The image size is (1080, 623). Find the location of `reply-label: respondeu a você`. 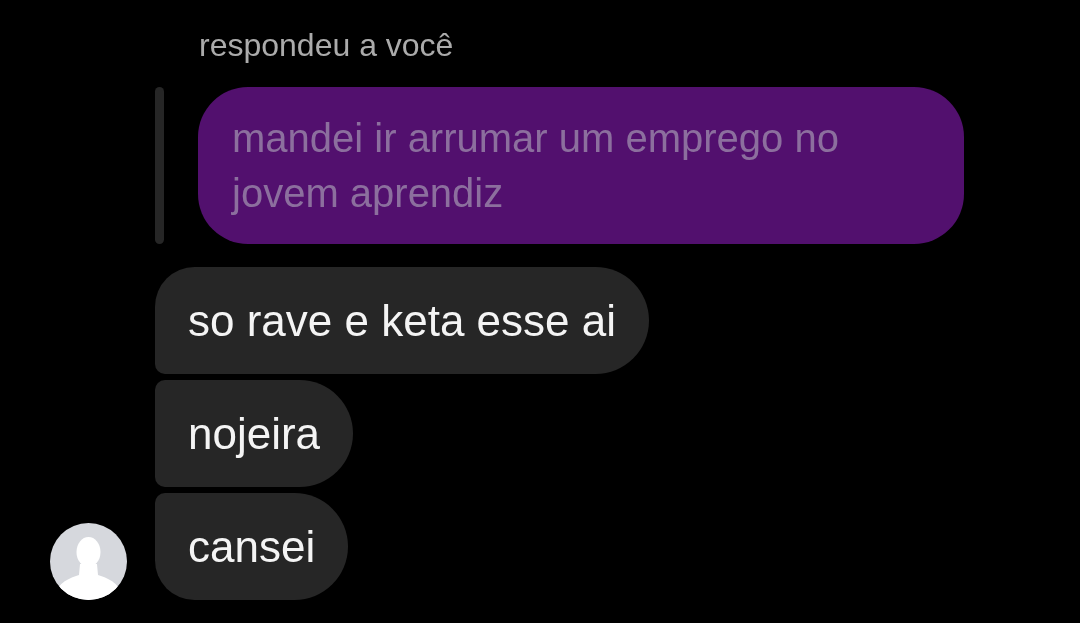

reply-label: respondeu a você is located at coordinates (326, 45).